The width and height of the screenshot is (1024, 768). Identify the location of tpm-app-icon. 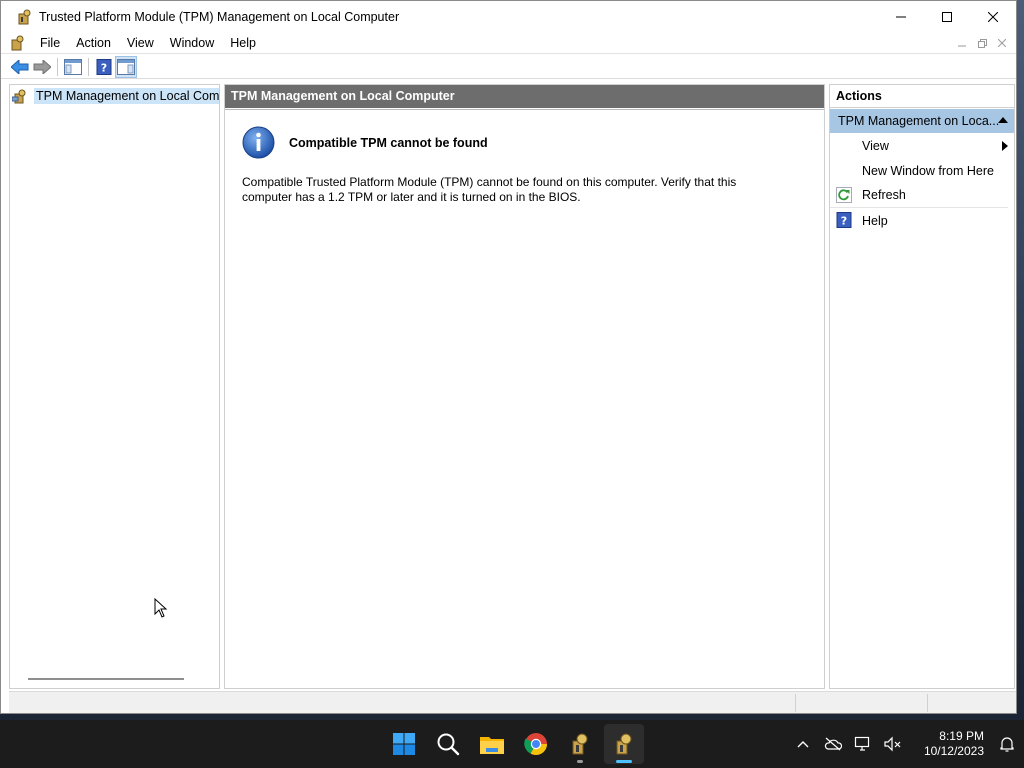
(24, 16).